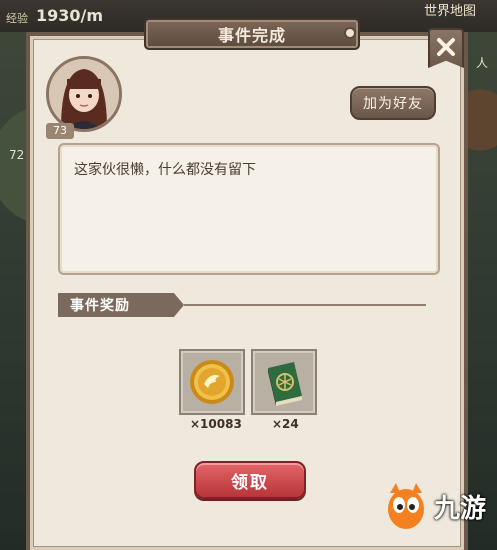 The width and height of the screenshot is (497, 550). I want to click on site-watermark: 九游, so click(440, 506).